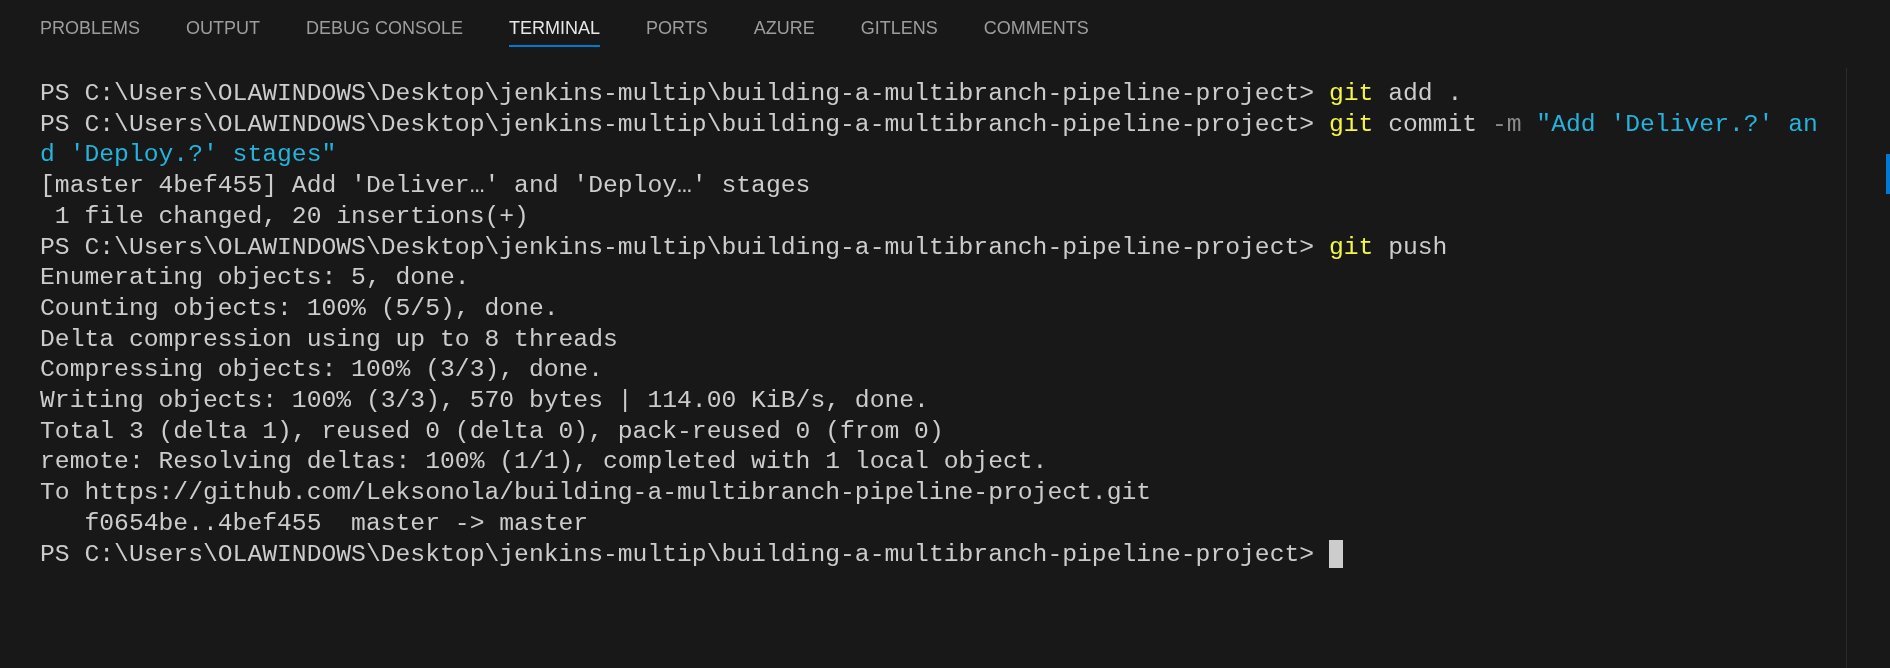 The height and width of the screenshot is (668, 1890). I want to click on terminal-line: Writing objects: 100% (3/3), 570 bytes | 114.00 KiB/s, done., so click(484, 400).